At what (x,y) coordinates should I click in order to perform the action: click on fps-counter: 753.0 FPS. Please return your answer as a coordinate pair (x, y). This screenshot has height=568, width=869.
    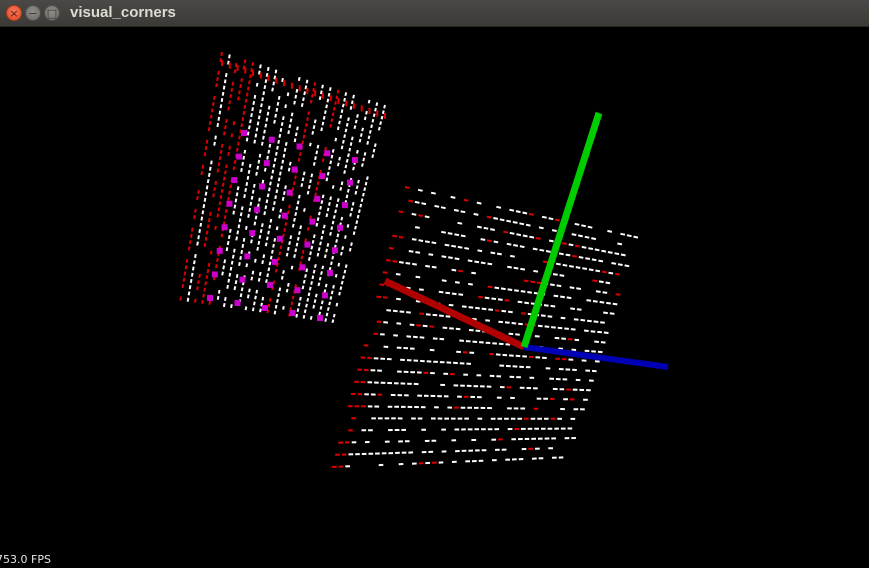
    Looking at the image, I should click on (25, 559).